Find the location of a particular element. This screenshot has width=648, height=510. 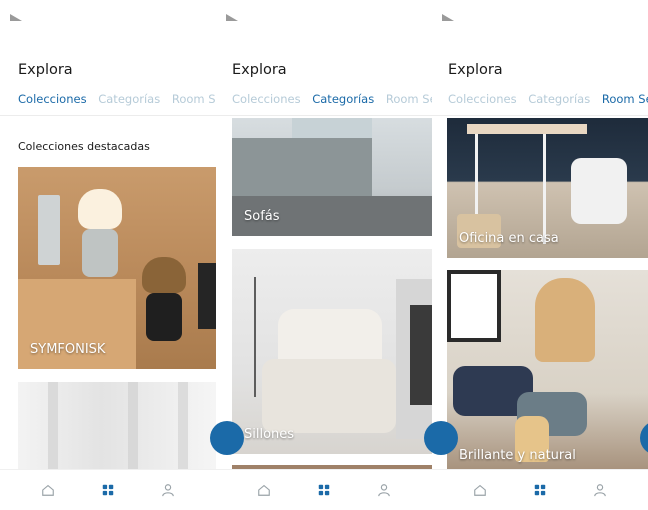

tab-bar: Colecciones Categorías Room Set is located at coordinates (548, 99).